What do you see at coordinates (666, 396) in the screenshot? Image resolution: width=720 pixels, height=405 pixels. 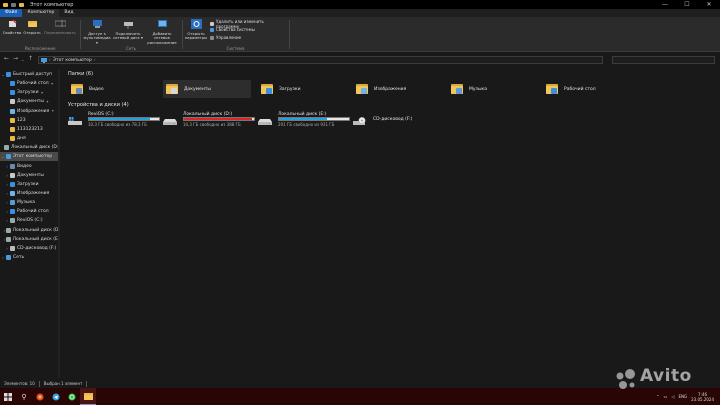 I see `network-icon: ▭` at bounding box center [666, 396].